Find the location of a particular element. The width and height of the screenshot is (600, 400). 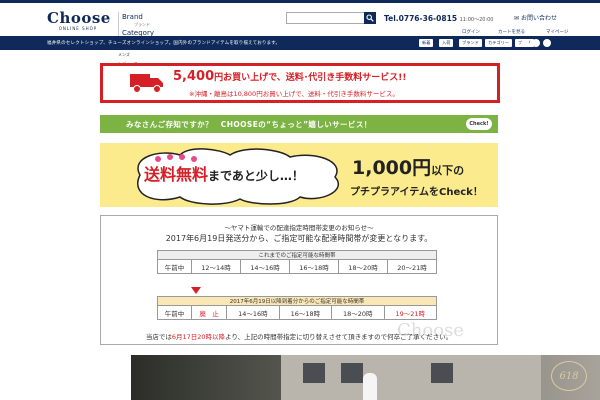

nav-button-new: 新着 is located at coordinates (426, 43).